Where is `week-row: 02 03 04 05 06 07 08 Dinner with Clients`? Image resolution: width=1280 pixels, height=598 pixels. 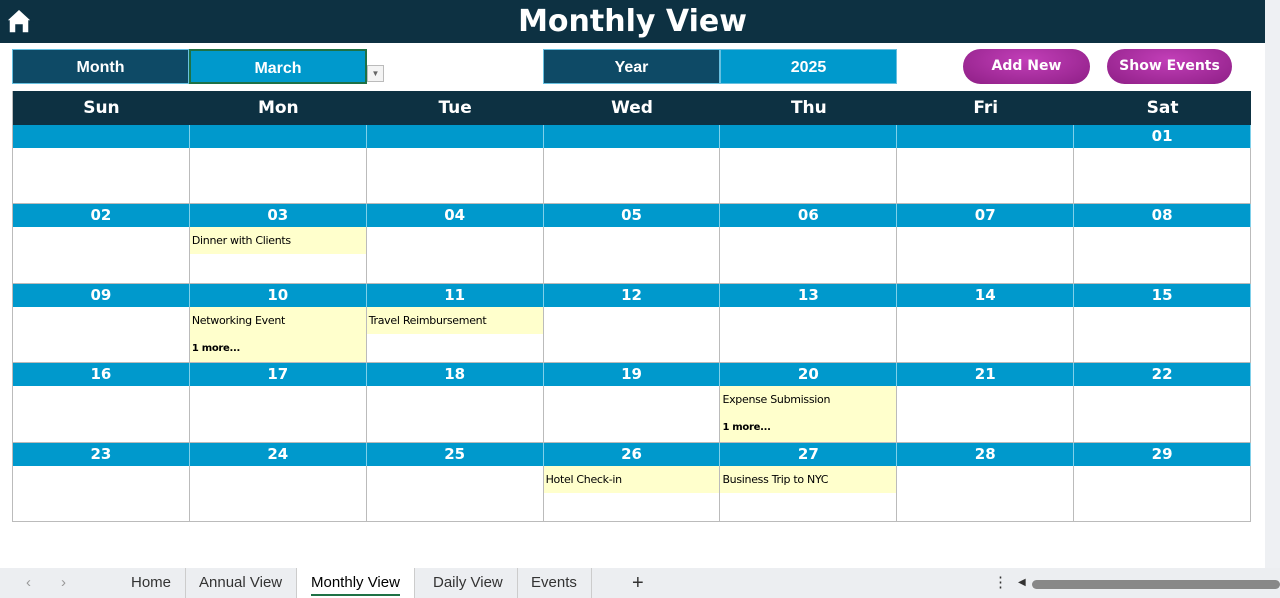
week-row: 02 03 04 05 06 07 08 Dinner with Clients is located at coordinates (632, 244).